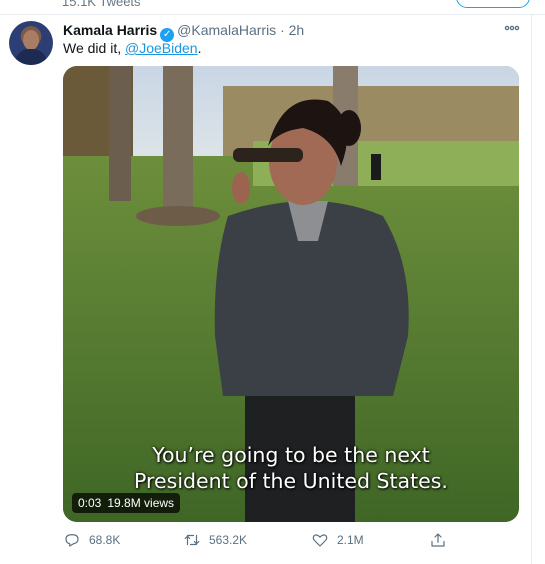 The height and width of the screenshot is (564, 545). Describe the element at coordinates (297, 30) in the screenshot. I see `timestamp: 2h` at that location.